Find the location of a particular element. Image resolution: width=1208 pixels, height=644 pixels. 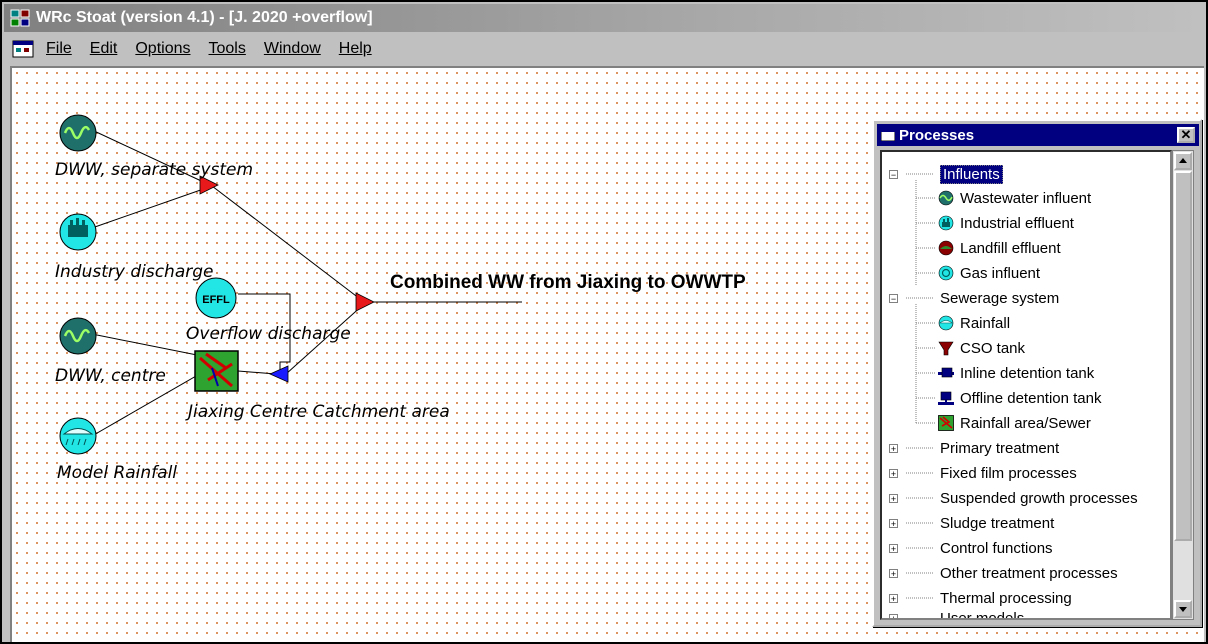

tree-node-label: Control functions is located at coordinates (996, 548).